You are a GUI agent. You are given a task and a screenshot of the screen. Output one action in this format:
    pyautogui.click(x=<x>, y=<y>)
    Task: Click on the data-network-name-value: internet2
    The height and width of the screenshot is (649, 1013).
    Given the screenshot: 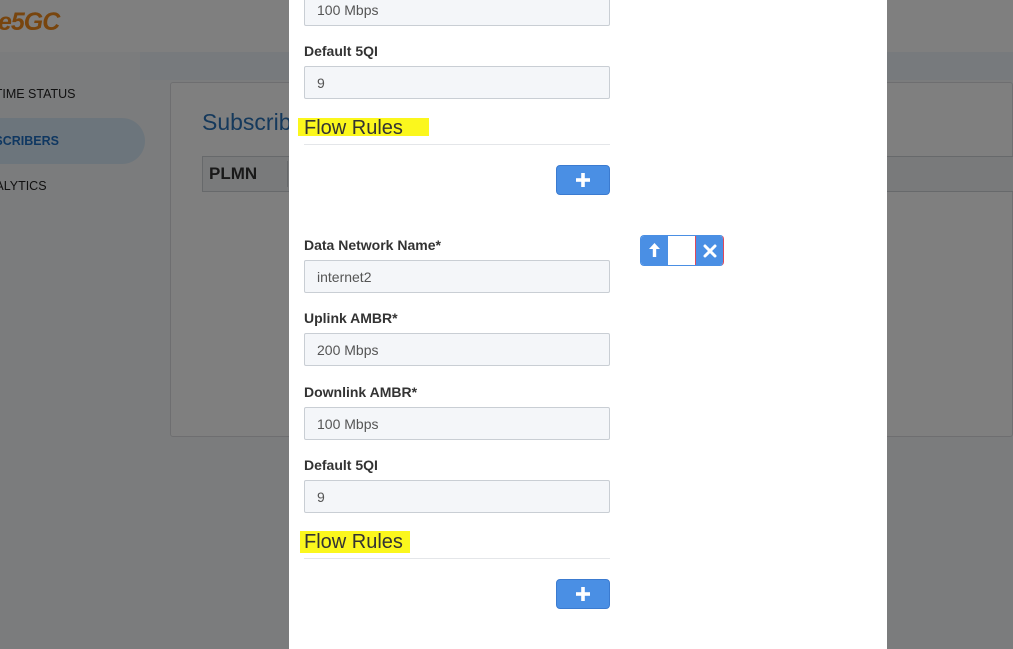 What is the action you would take?
    pyautogui.click(x=344, y=277)
    